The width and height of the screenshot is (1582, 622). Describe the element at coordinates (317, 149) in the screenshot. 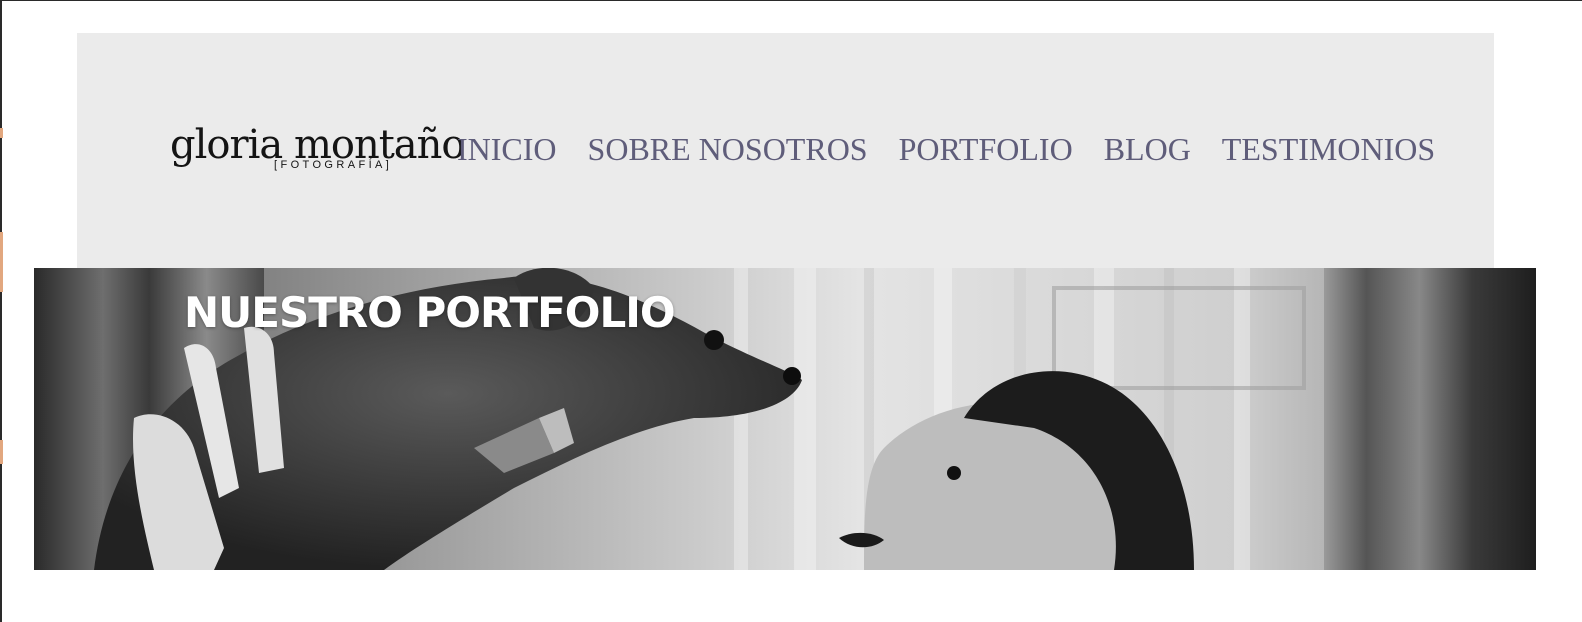

I see `site-logo: gloria montaño [FOTOGRAFÍA]` at that location.